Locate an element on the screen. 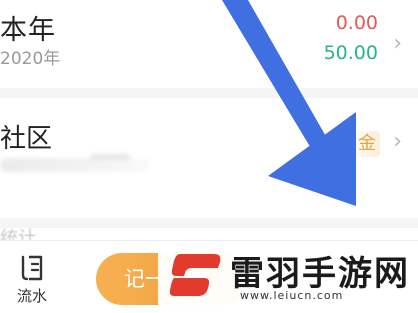 Image resolution: width=418 pixels, height=313 pixels. year-subtitle: 2020年 is located at coordinates (30, 59).